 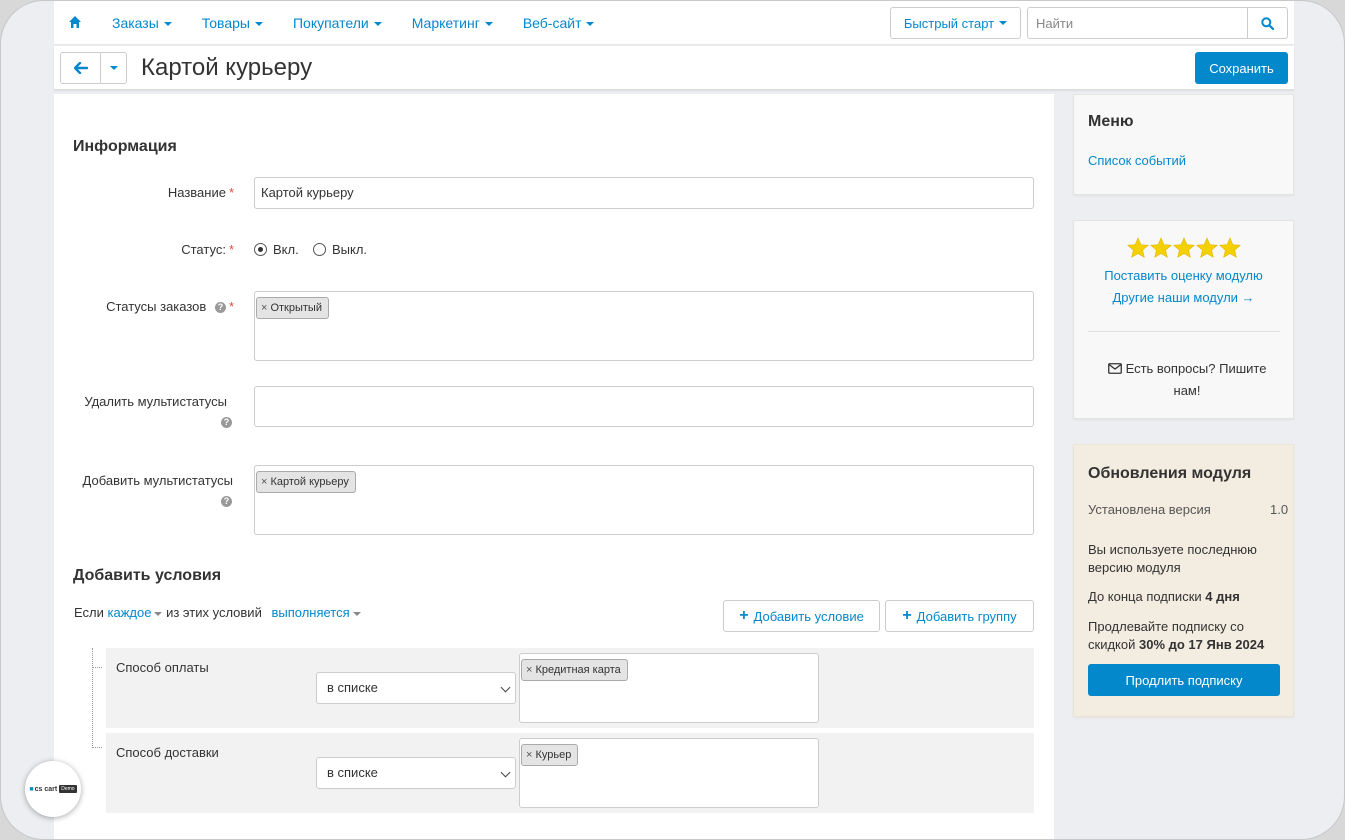 What do you see at coordinates (1184, 331) in the screenshot?
I see `divider` at bounding box center [1184, 331].